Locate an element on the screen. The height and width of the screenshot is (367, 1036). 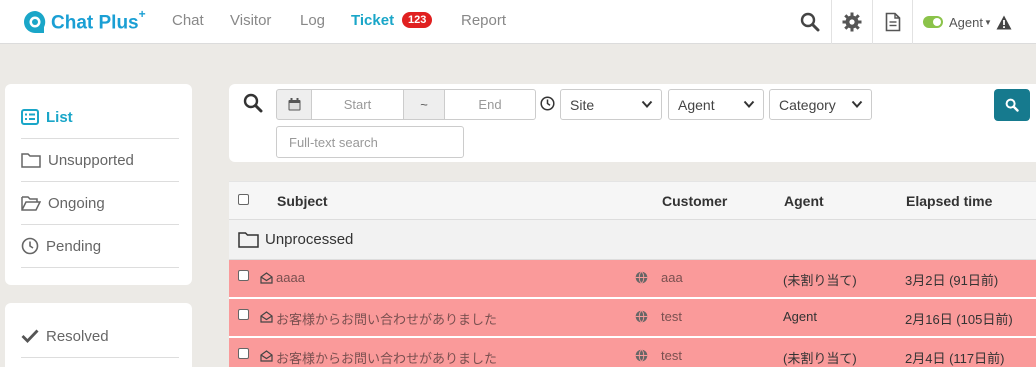
nav-ticket: Ticket is located at coordinates (372, 20).